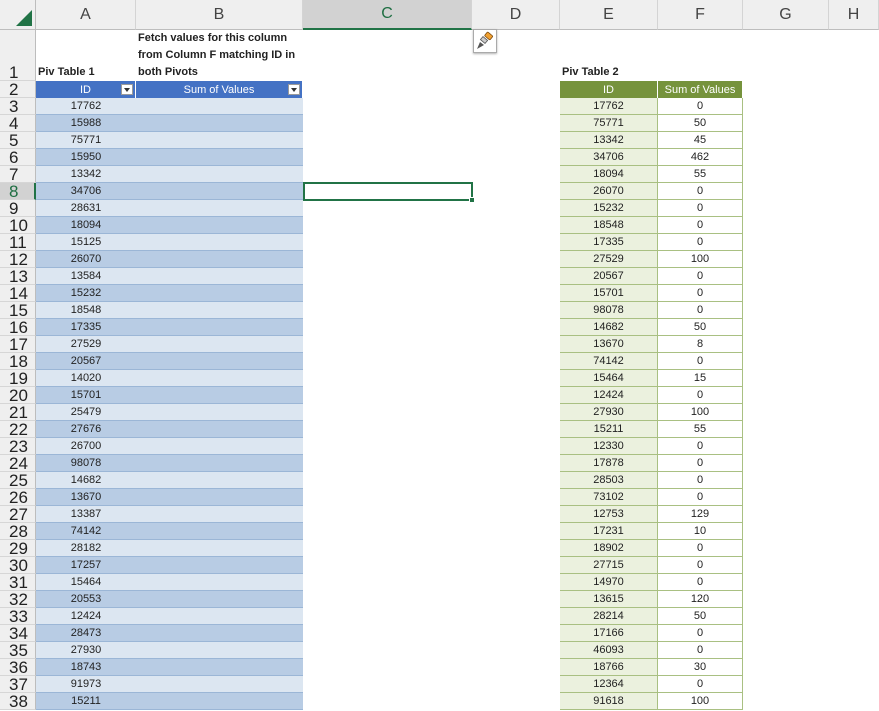 The width and height of the screenshot is (879, 711). Describe the element at coordinates (609, 276) in the screenshot. I see `pivot2-id-cell: 20567` at that location.